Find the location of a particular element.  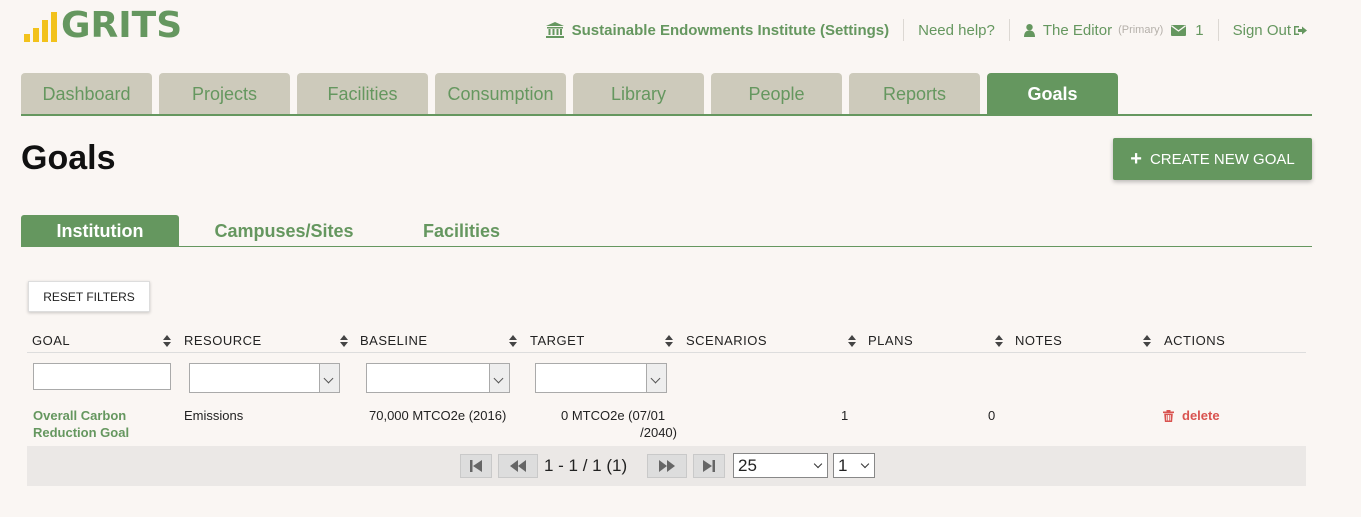

col-actions: ACTIONS is located at coordinates (1195, 340).